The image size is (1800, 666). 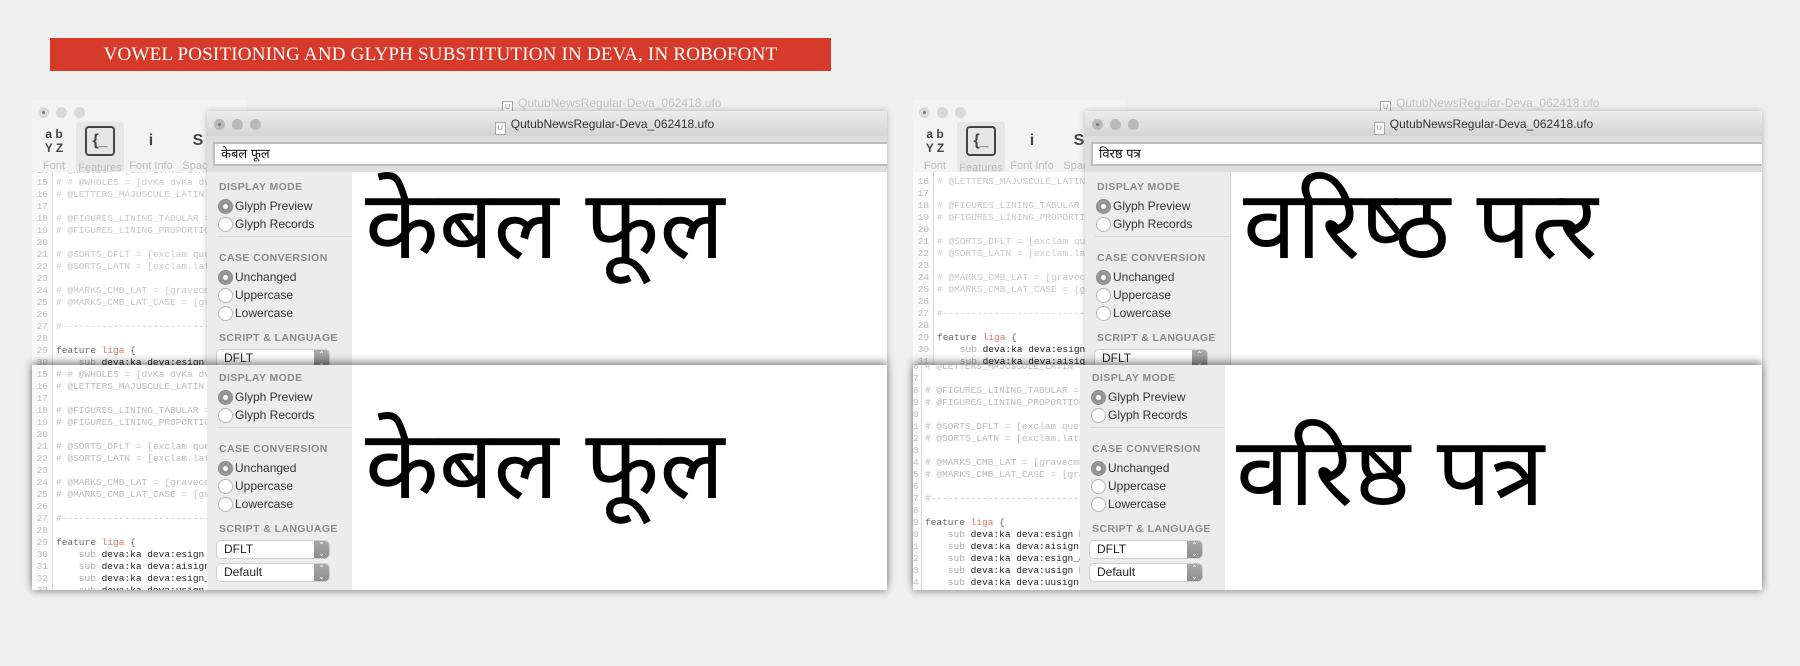 I want to click on toolbar-font-info: i Font Info, so click(x=1032, y=147).